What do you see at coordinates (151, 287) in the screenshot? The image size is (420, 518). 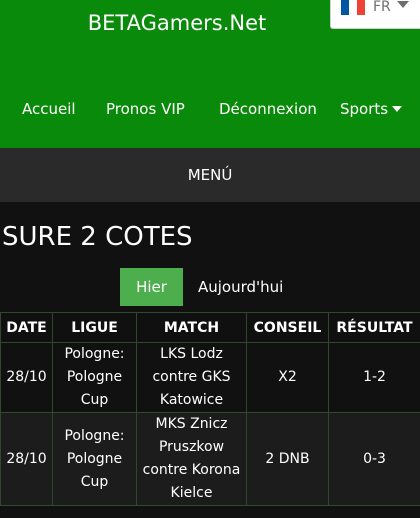 I see `tab-hier: Hier` at bounding box center [151, 287].